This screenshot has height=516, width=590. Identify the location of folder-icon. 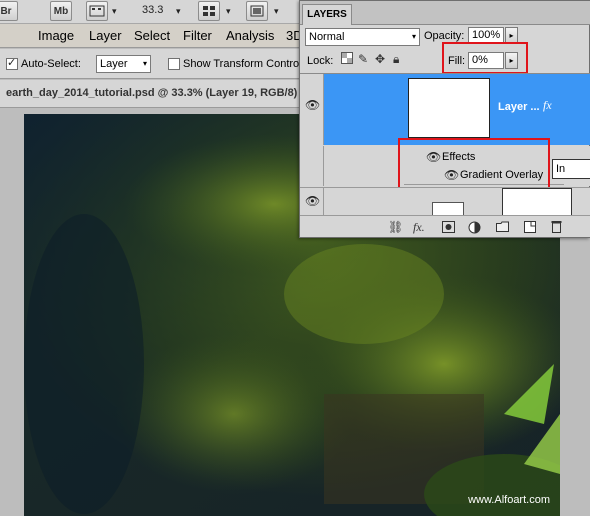
(502, 226).